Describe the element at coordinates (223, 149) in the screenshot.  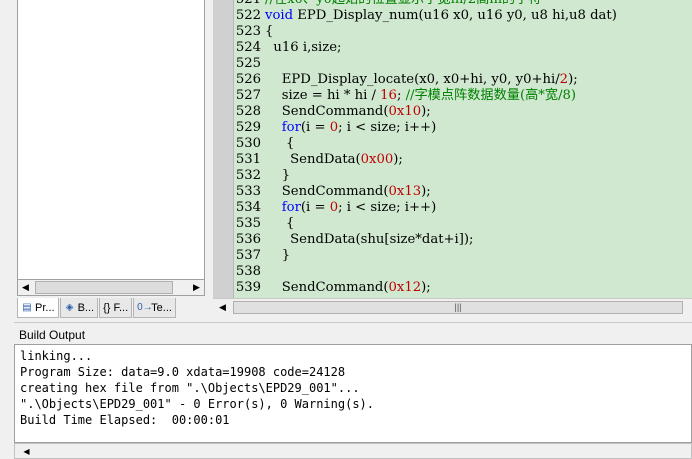
I see `editor-gutter` at that location.